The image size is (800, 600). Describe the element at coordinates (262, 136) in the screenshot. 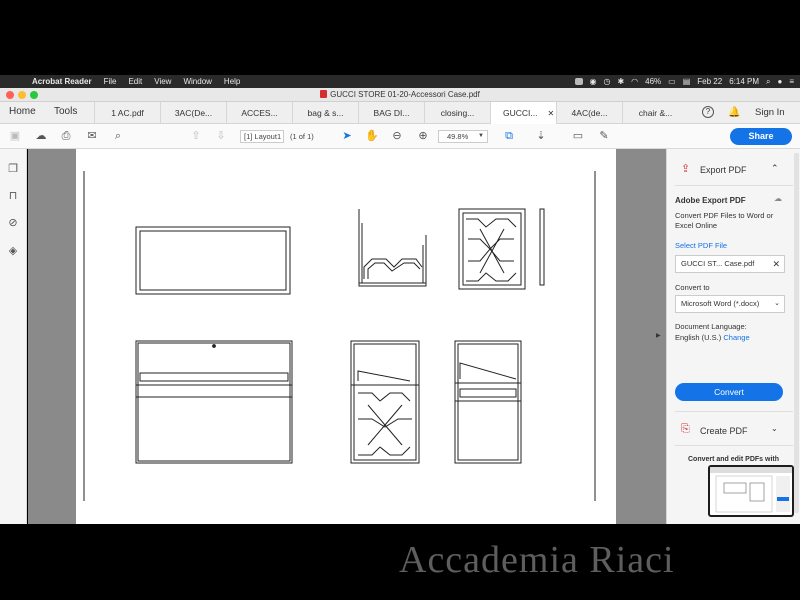

I see `page-number-field: [1] Layout1` at that location.